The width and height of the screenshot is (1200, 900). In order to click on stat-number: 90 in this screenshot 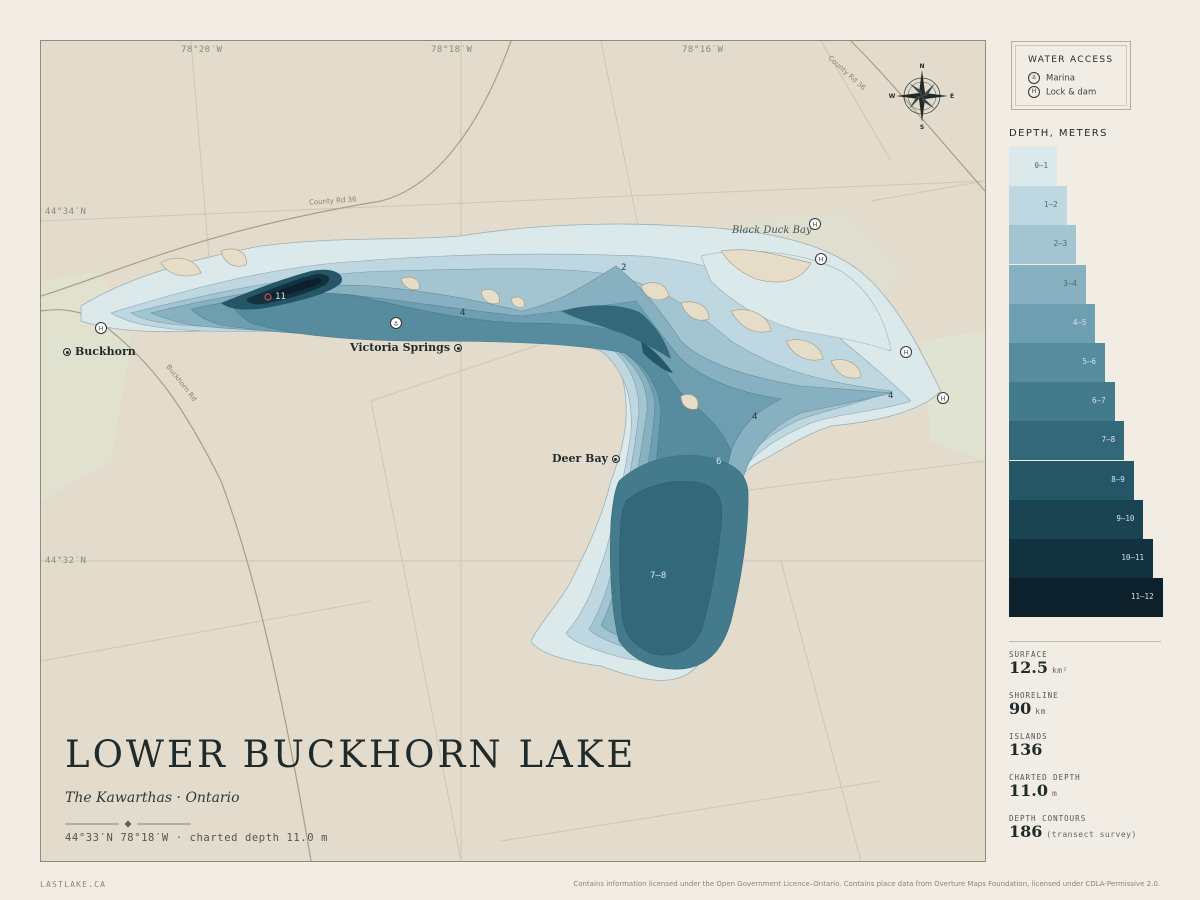, I will do `click(1020, 708)`.